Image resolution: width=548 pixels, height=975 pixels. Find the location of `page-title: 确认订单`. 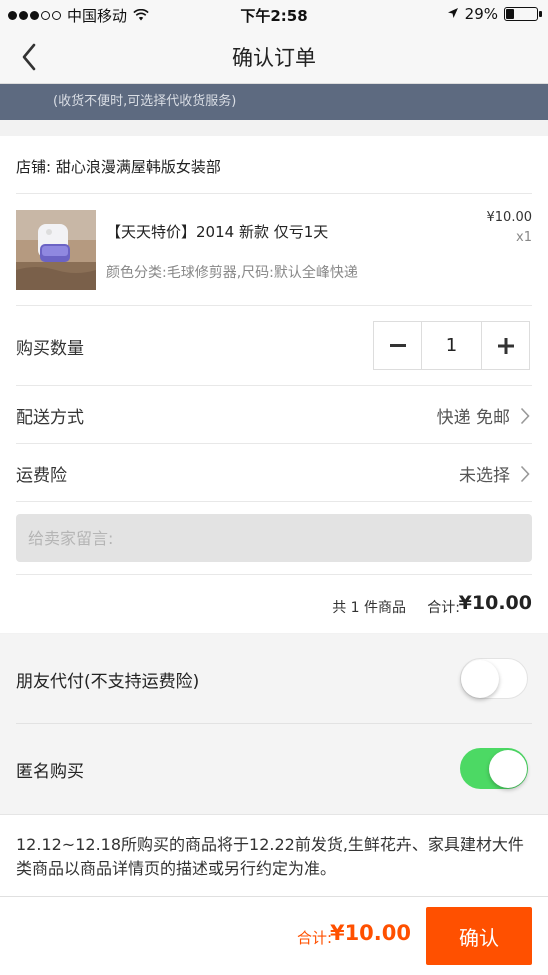

page-title: 确认订单 is located at coordinates (274, 58).